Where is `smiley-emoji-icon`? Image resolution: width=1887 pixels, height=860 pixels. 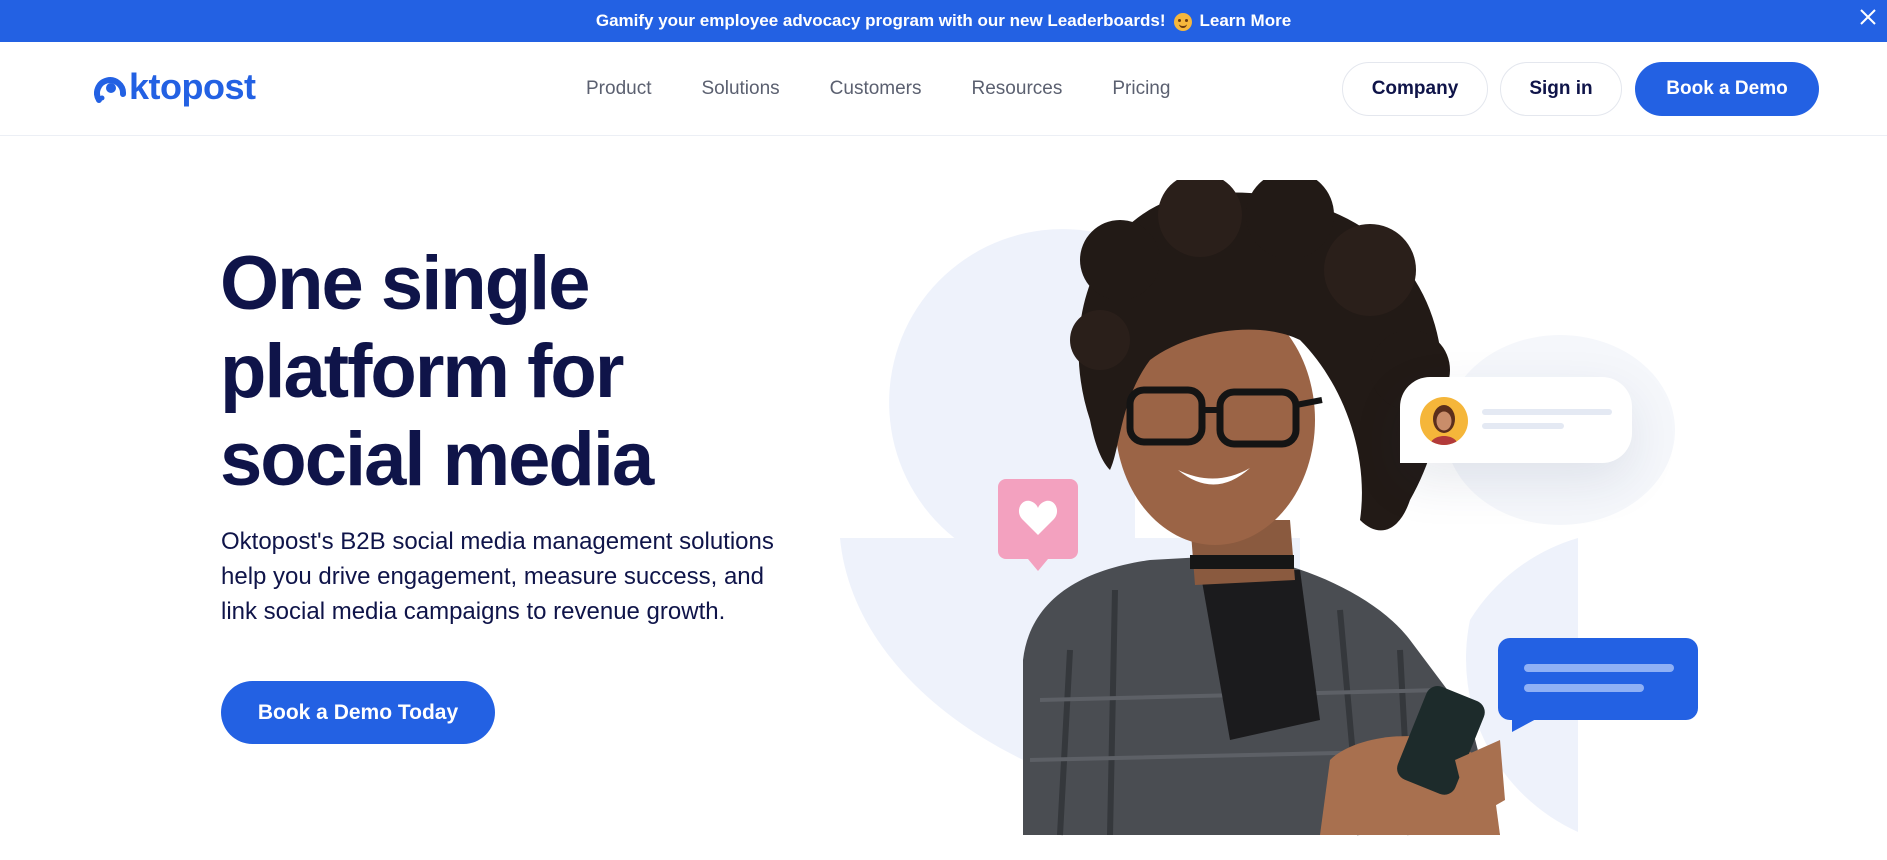 smiley-emoji-icon is located at coordinates (1182, 22).